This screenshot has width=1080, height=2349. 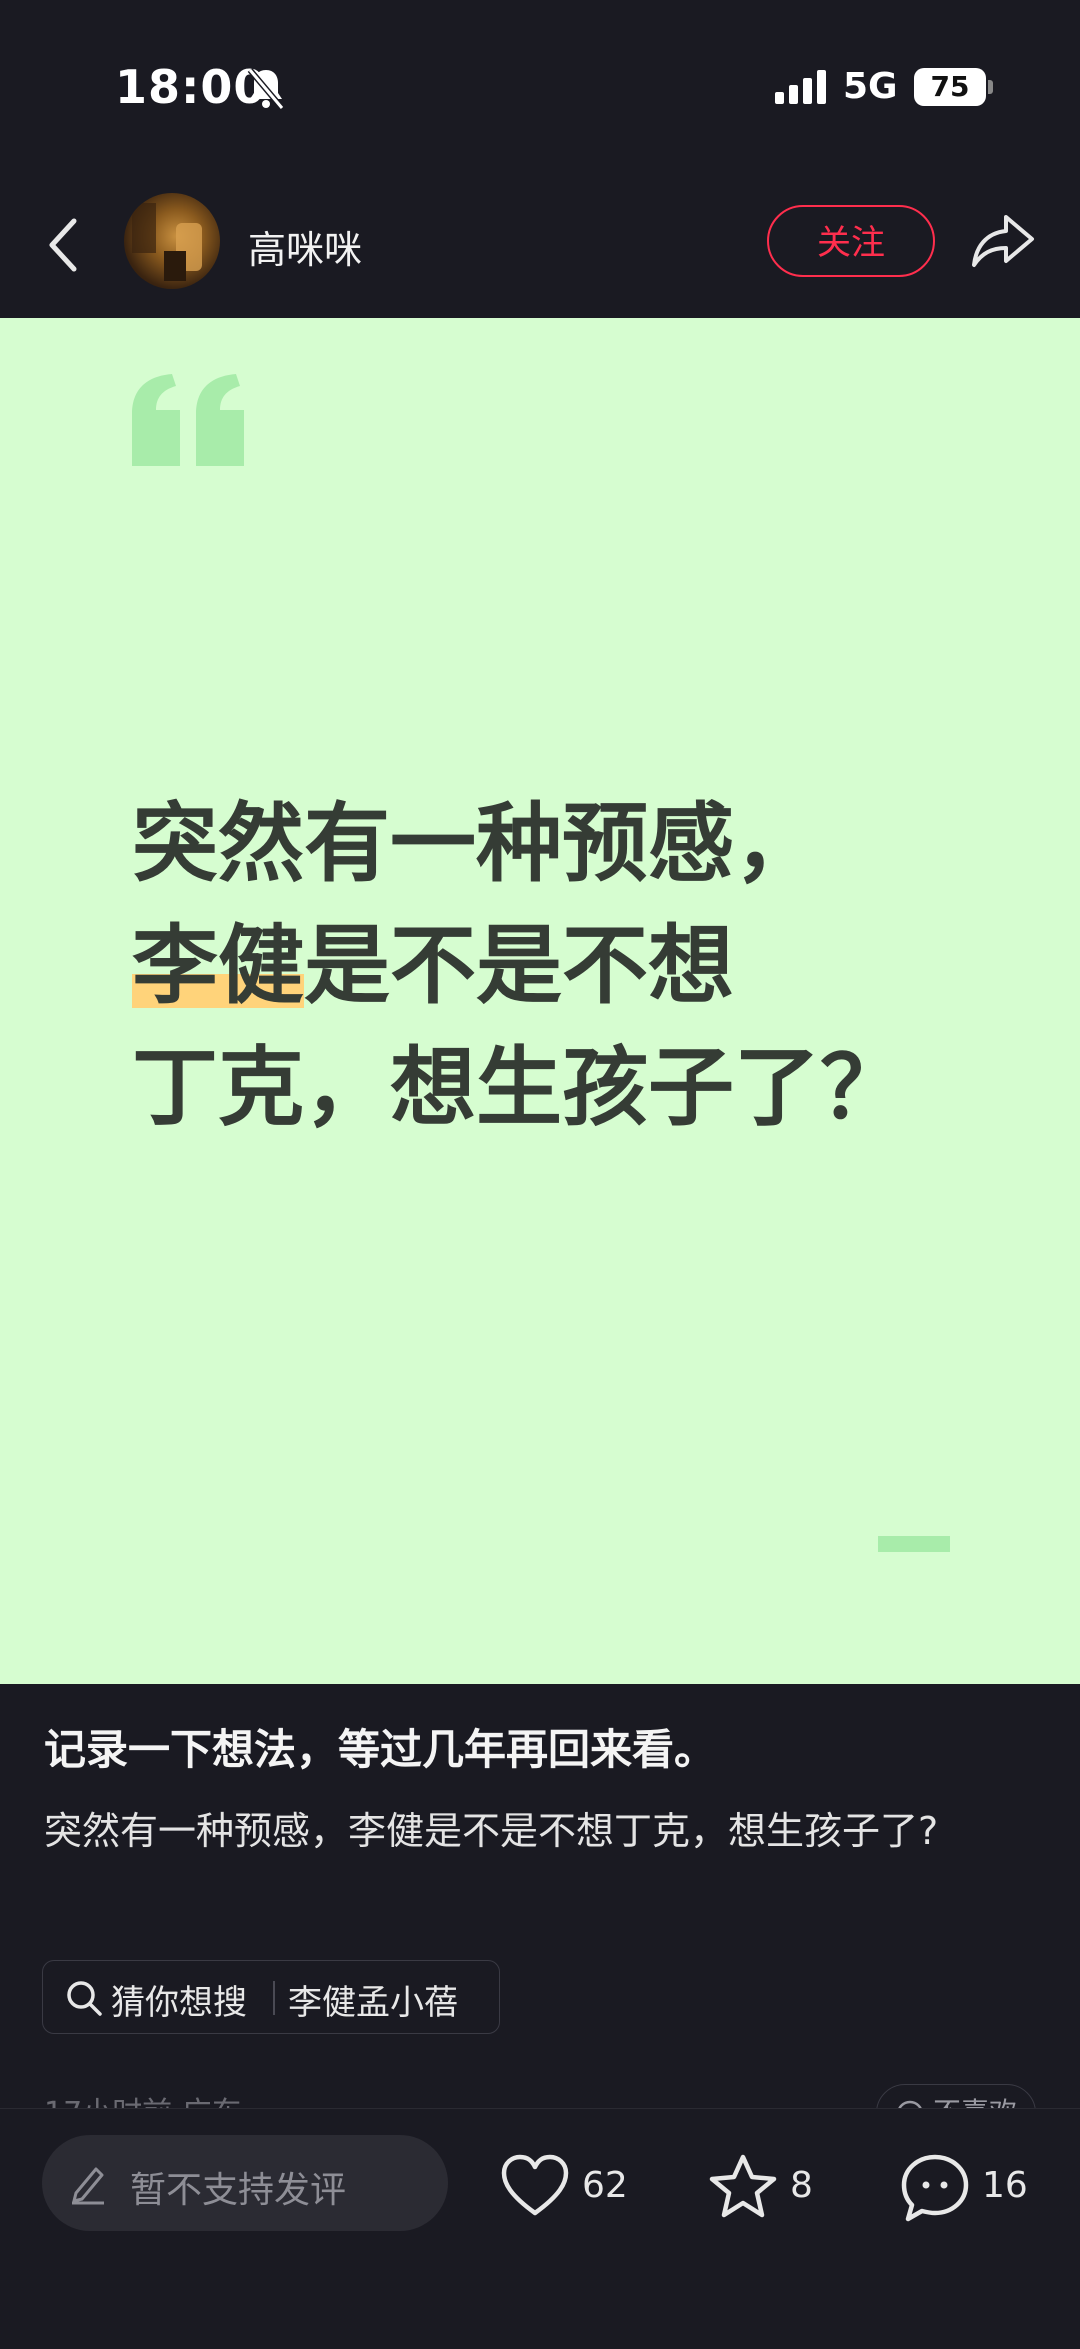 I want to click on battery-indicator: 75, so click(x=950, y=87).